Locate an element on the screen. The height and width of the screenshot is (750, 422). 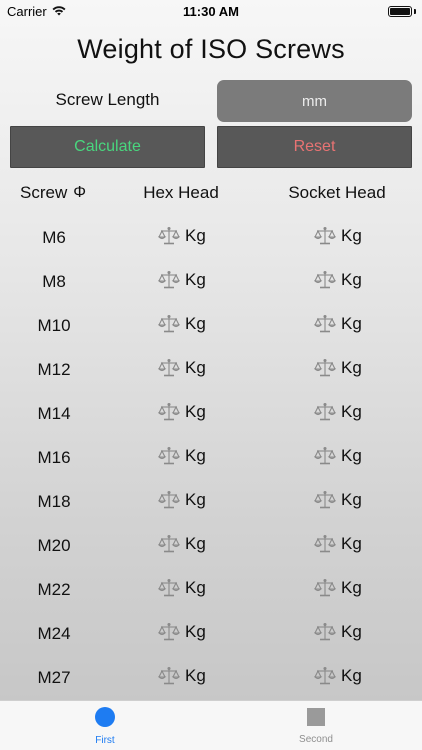
table-row: M12 Kg Kg is located at coordinates (211, 370).